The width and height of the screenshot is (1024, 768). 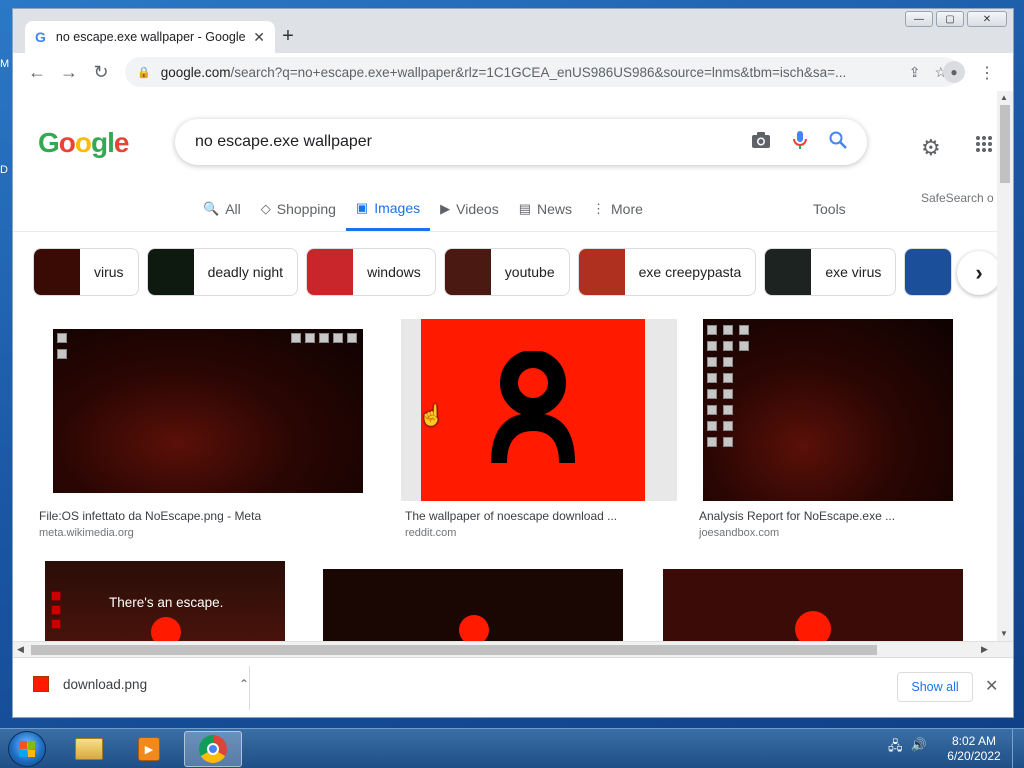 I want to click on google-doodle-logo: Google, so click(x=83, y=143).